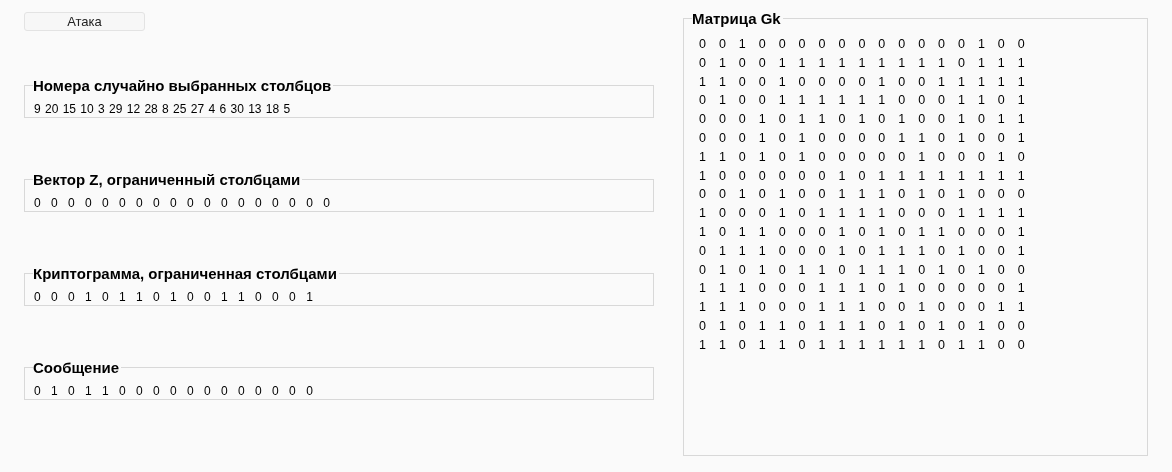  Describe the element at coordinates (862, 308) in the screenshot. I see `matrix-row-text: 1 1 1 0 0 0 1 1 1 0 0 1 0 0 0 1 1` at that location.